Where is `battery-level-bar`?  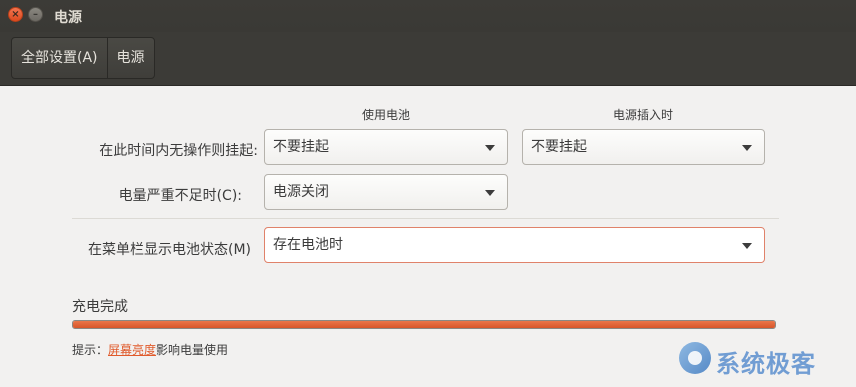
battery-level-bar is located at coordinates (424, 324).